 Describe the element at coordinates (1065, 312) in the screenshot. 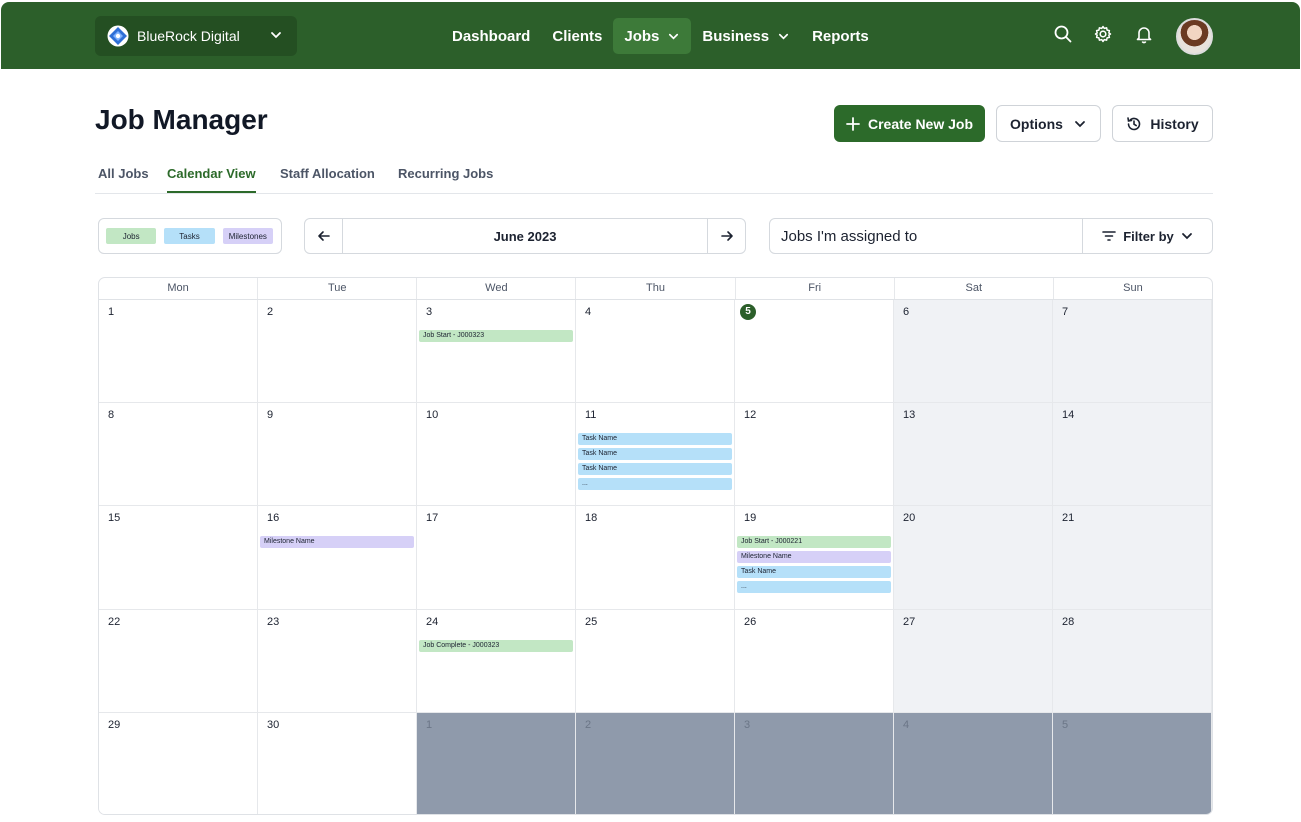

I see `day-number: 7` at that location.